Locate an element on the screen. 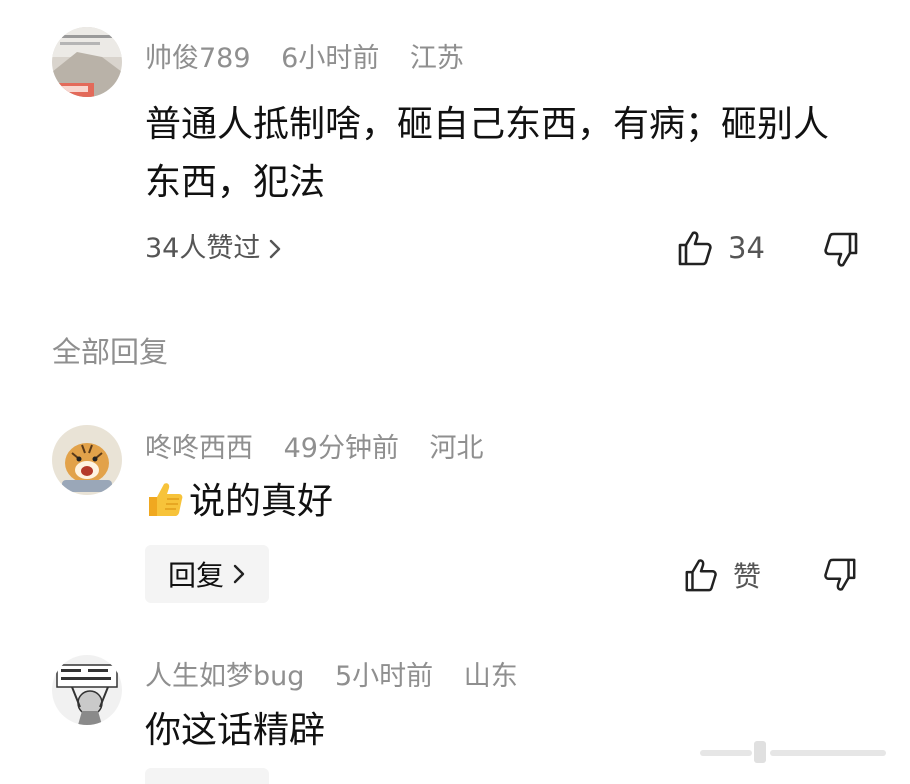 This screenshot has height=784, width=910. all-replies-heading: 全部回复 is located at coordinates (110, 352).